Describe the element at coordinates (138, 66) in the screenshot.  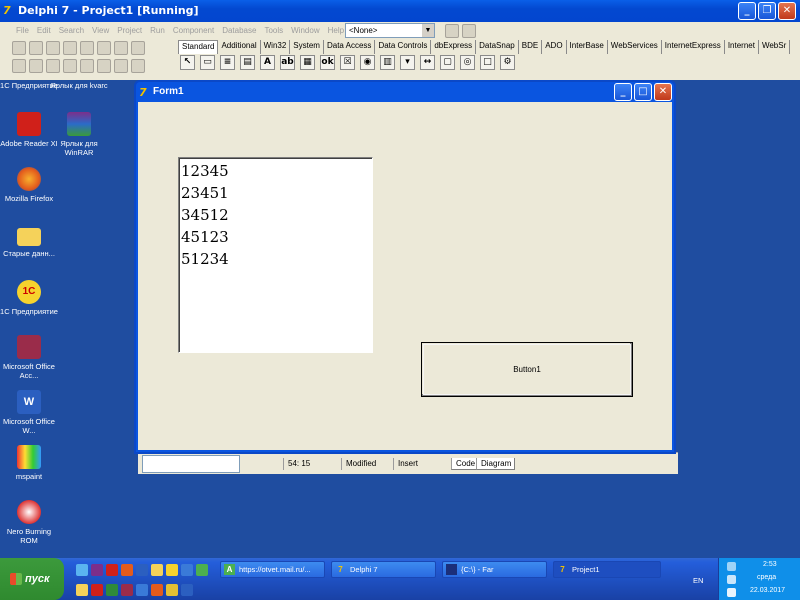
I see `step-over-icon` at that location.